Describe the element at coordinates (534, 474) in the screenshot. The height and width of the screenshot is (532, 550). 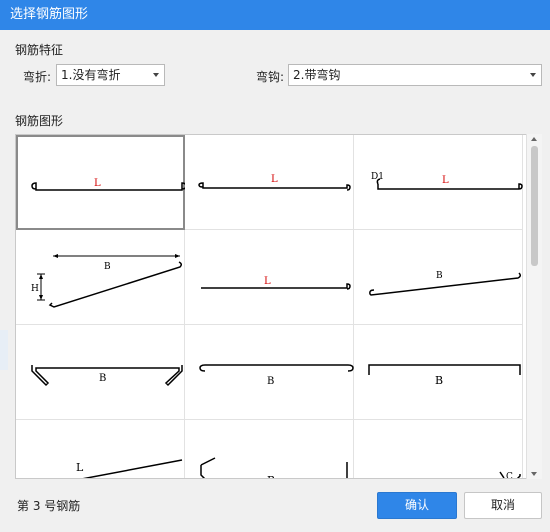
I see `scroll-down-arrow-icon` at that location.